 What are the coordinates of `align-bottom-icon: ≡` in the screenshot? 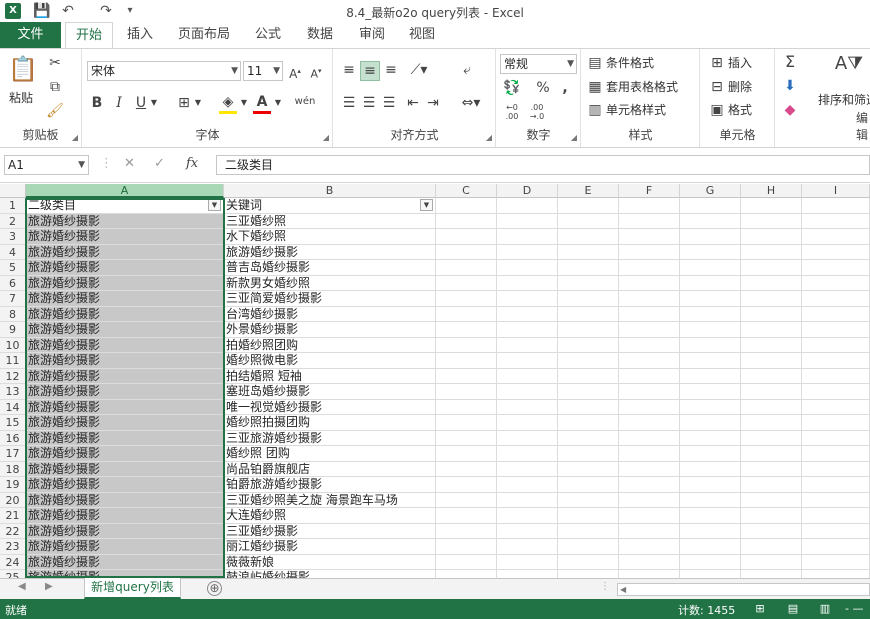 It's located at (391, 70).